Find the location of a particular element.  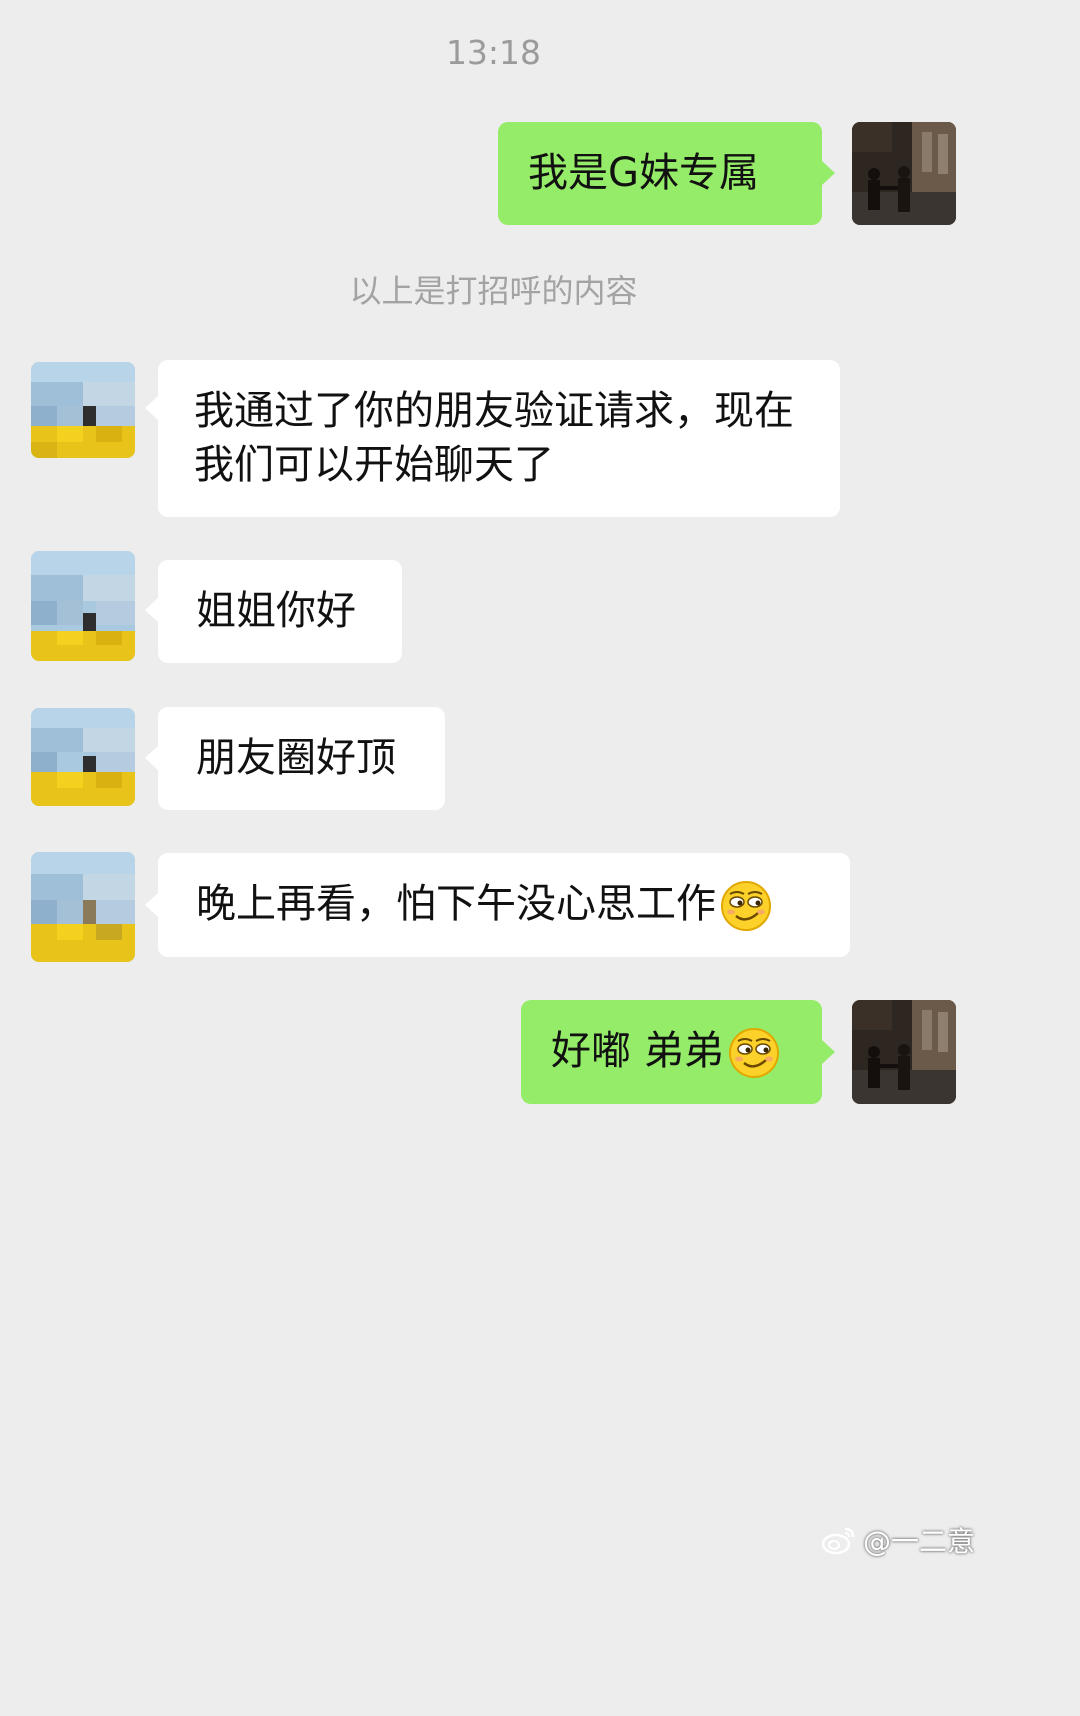

incoming-message-bubble: 我通过了你的朋友验证请求，现在我们可以开始聊天了 is located at coordinates (499, 438).